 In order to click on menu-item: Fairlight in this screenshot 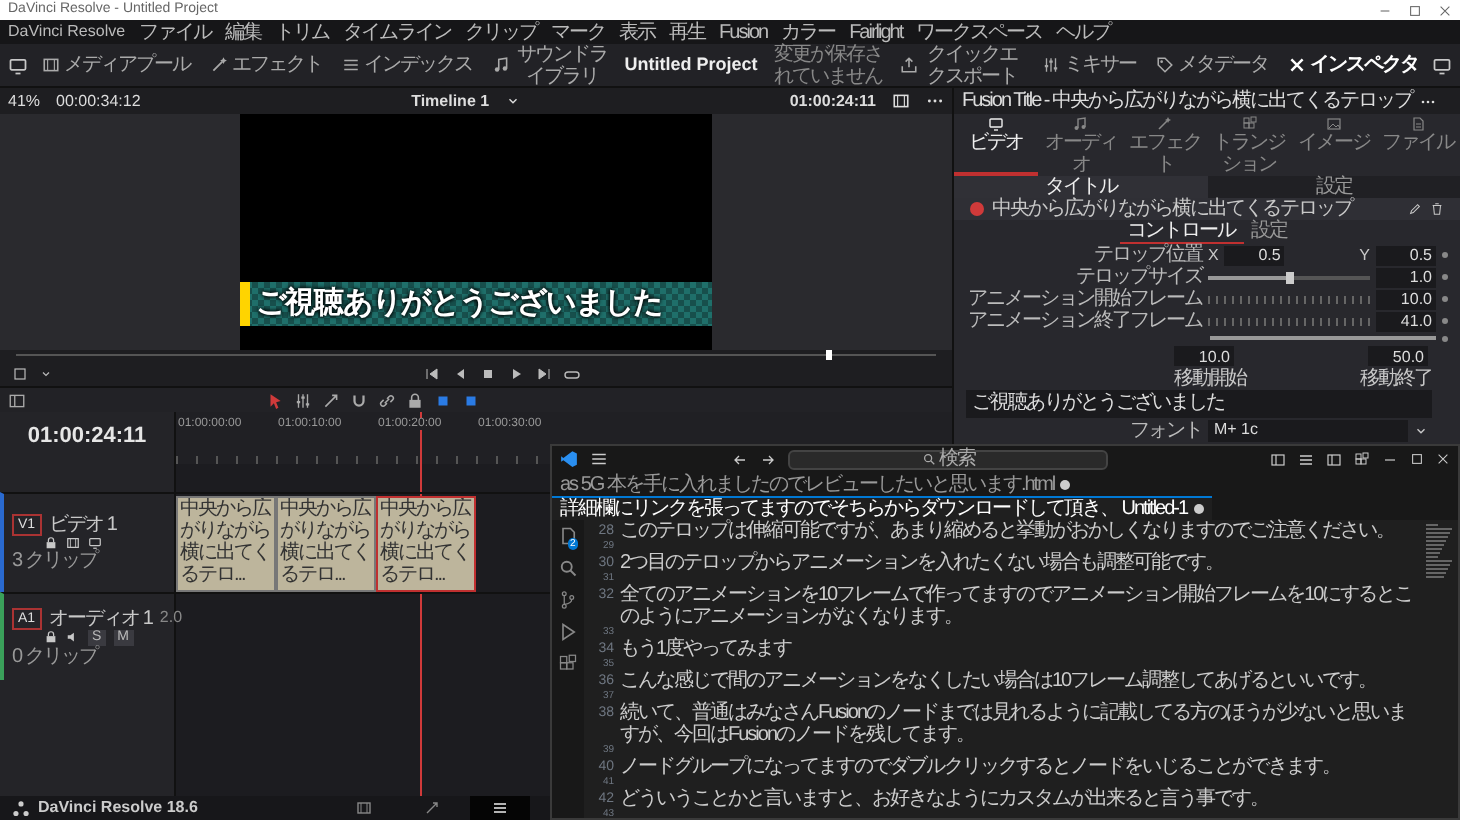, I will do `click(876, 32)`.